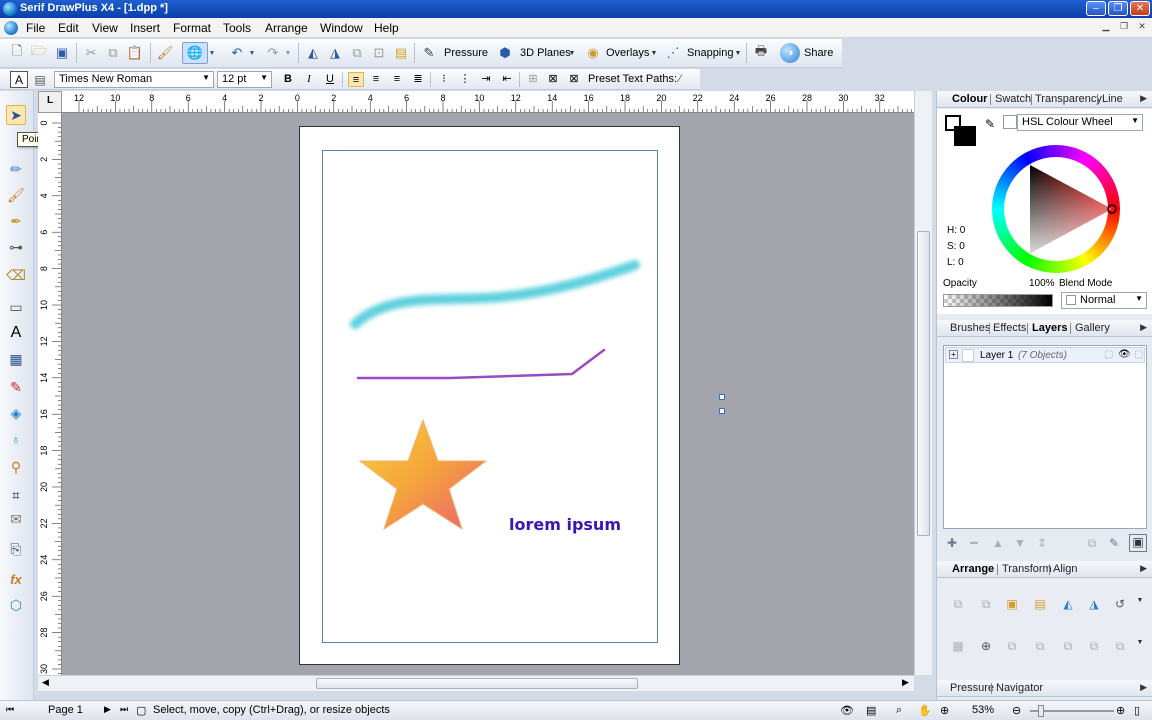  I want to click on view-icon: 👁, so click(847, 710).